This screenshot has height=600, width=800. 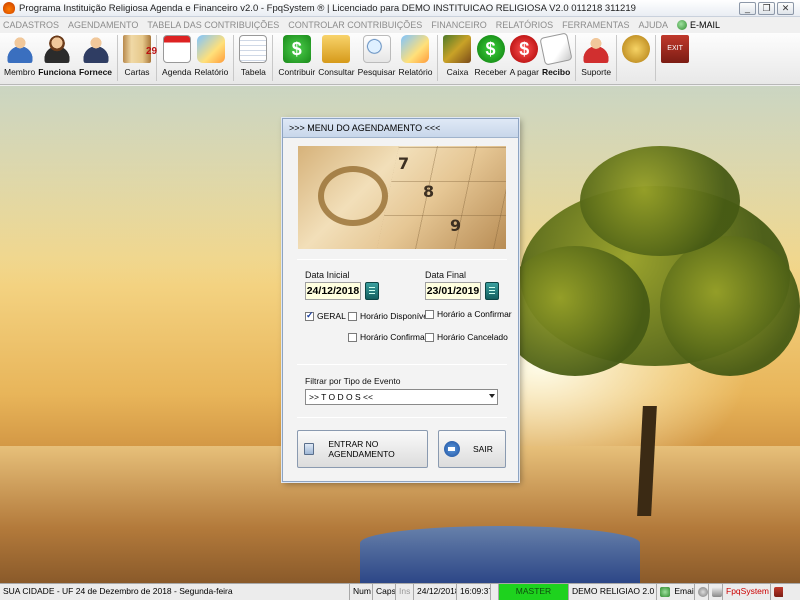 I want to click on status-email: Email, so click(x=676, y=592).